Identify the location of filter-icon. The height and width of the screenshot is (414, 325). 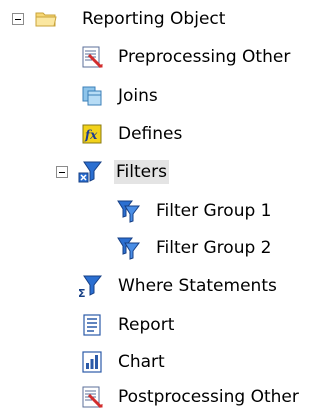
(90, 171).